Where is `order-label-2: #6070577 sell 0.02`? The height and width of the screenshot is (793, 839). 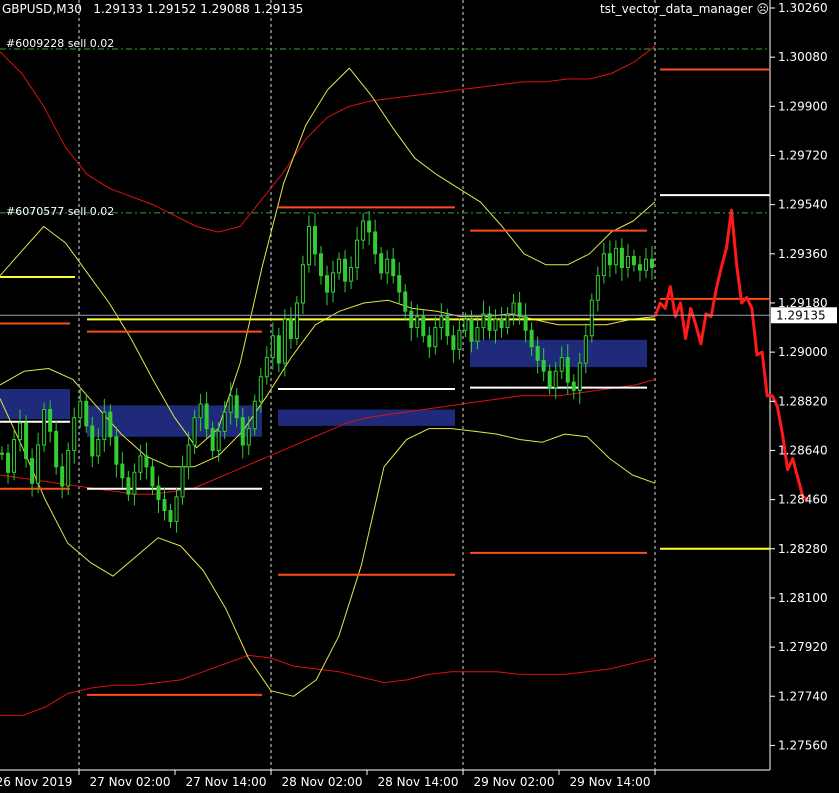 order-label-2: #6070577 sell 0.02 is located at coordinates (60, 211).